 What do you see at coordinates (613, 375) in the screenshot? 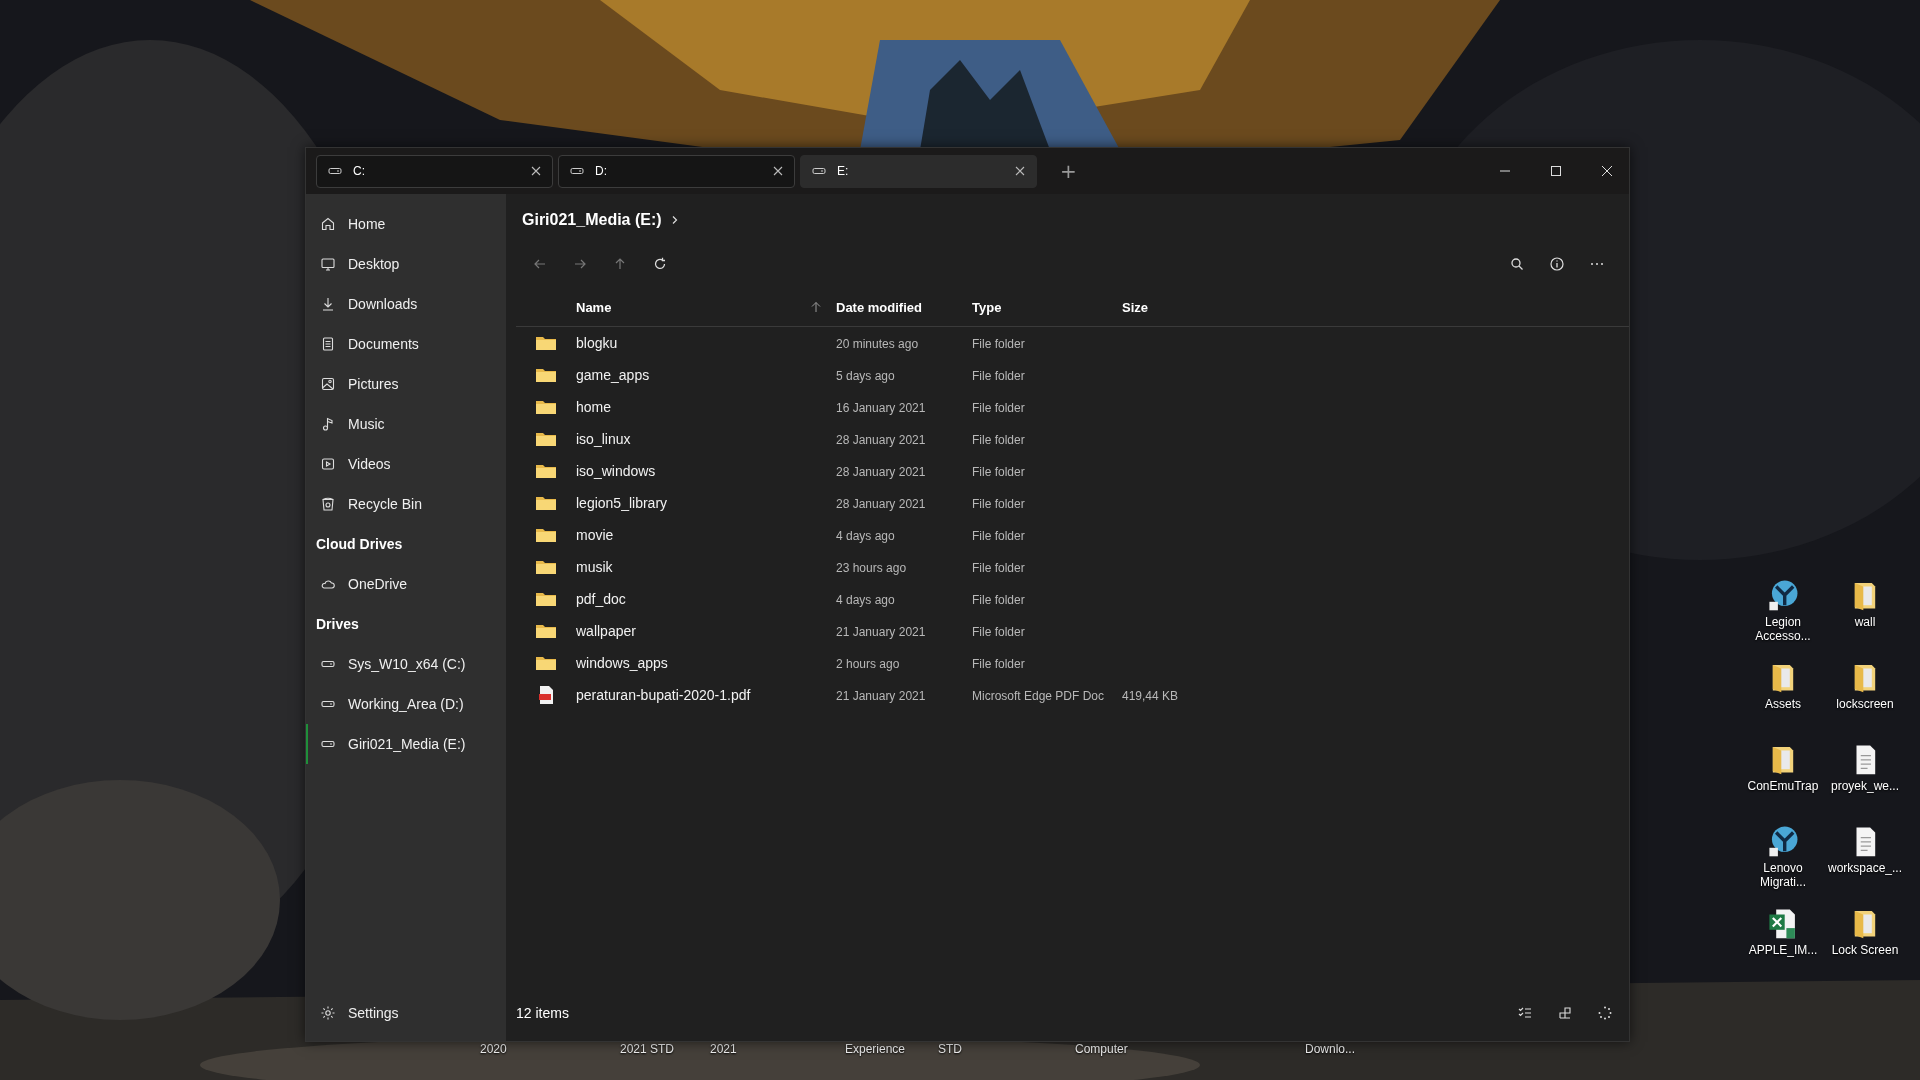
I see `file-name: game_apps` at bounding box center [613, 375].